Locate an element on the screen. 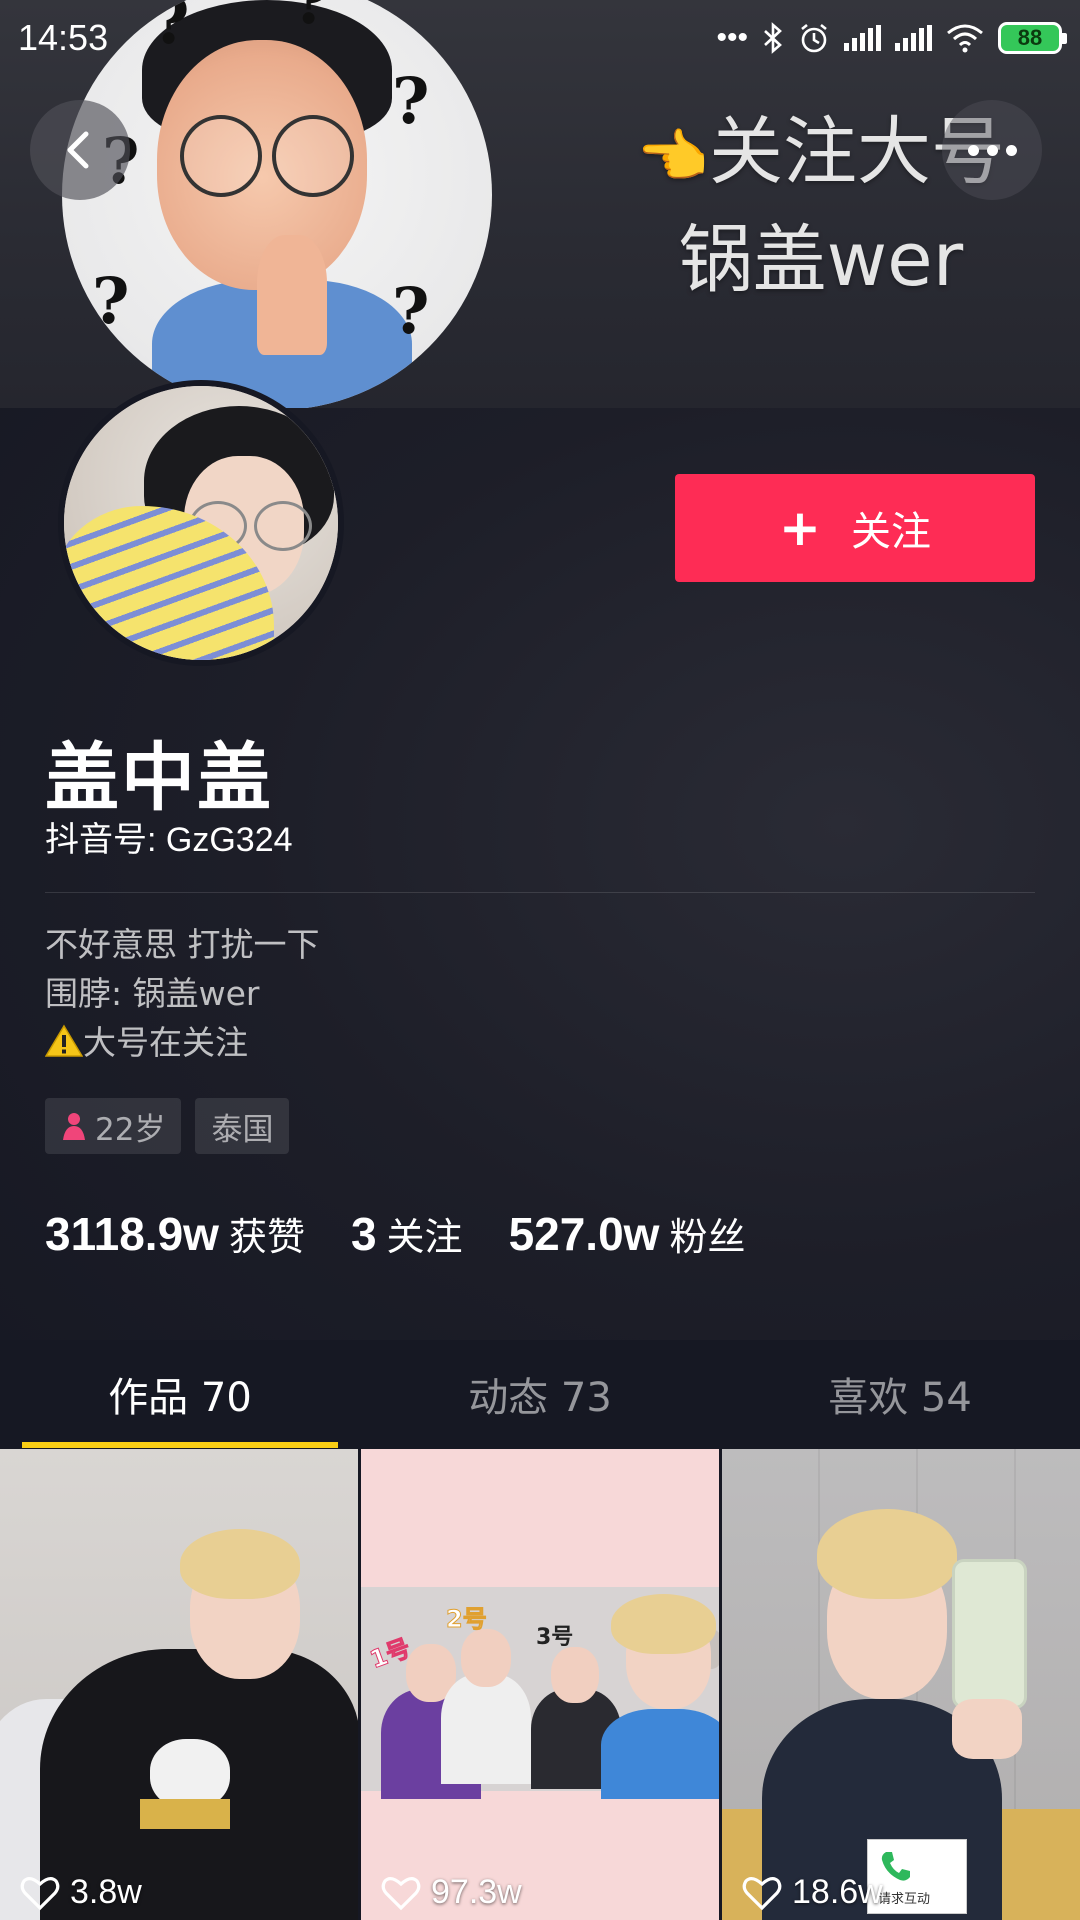 Image resolution: width=1080 pixels, height=1920 pixels. pointing-hand-icon: 👈 is located at coordinates (672, 156).